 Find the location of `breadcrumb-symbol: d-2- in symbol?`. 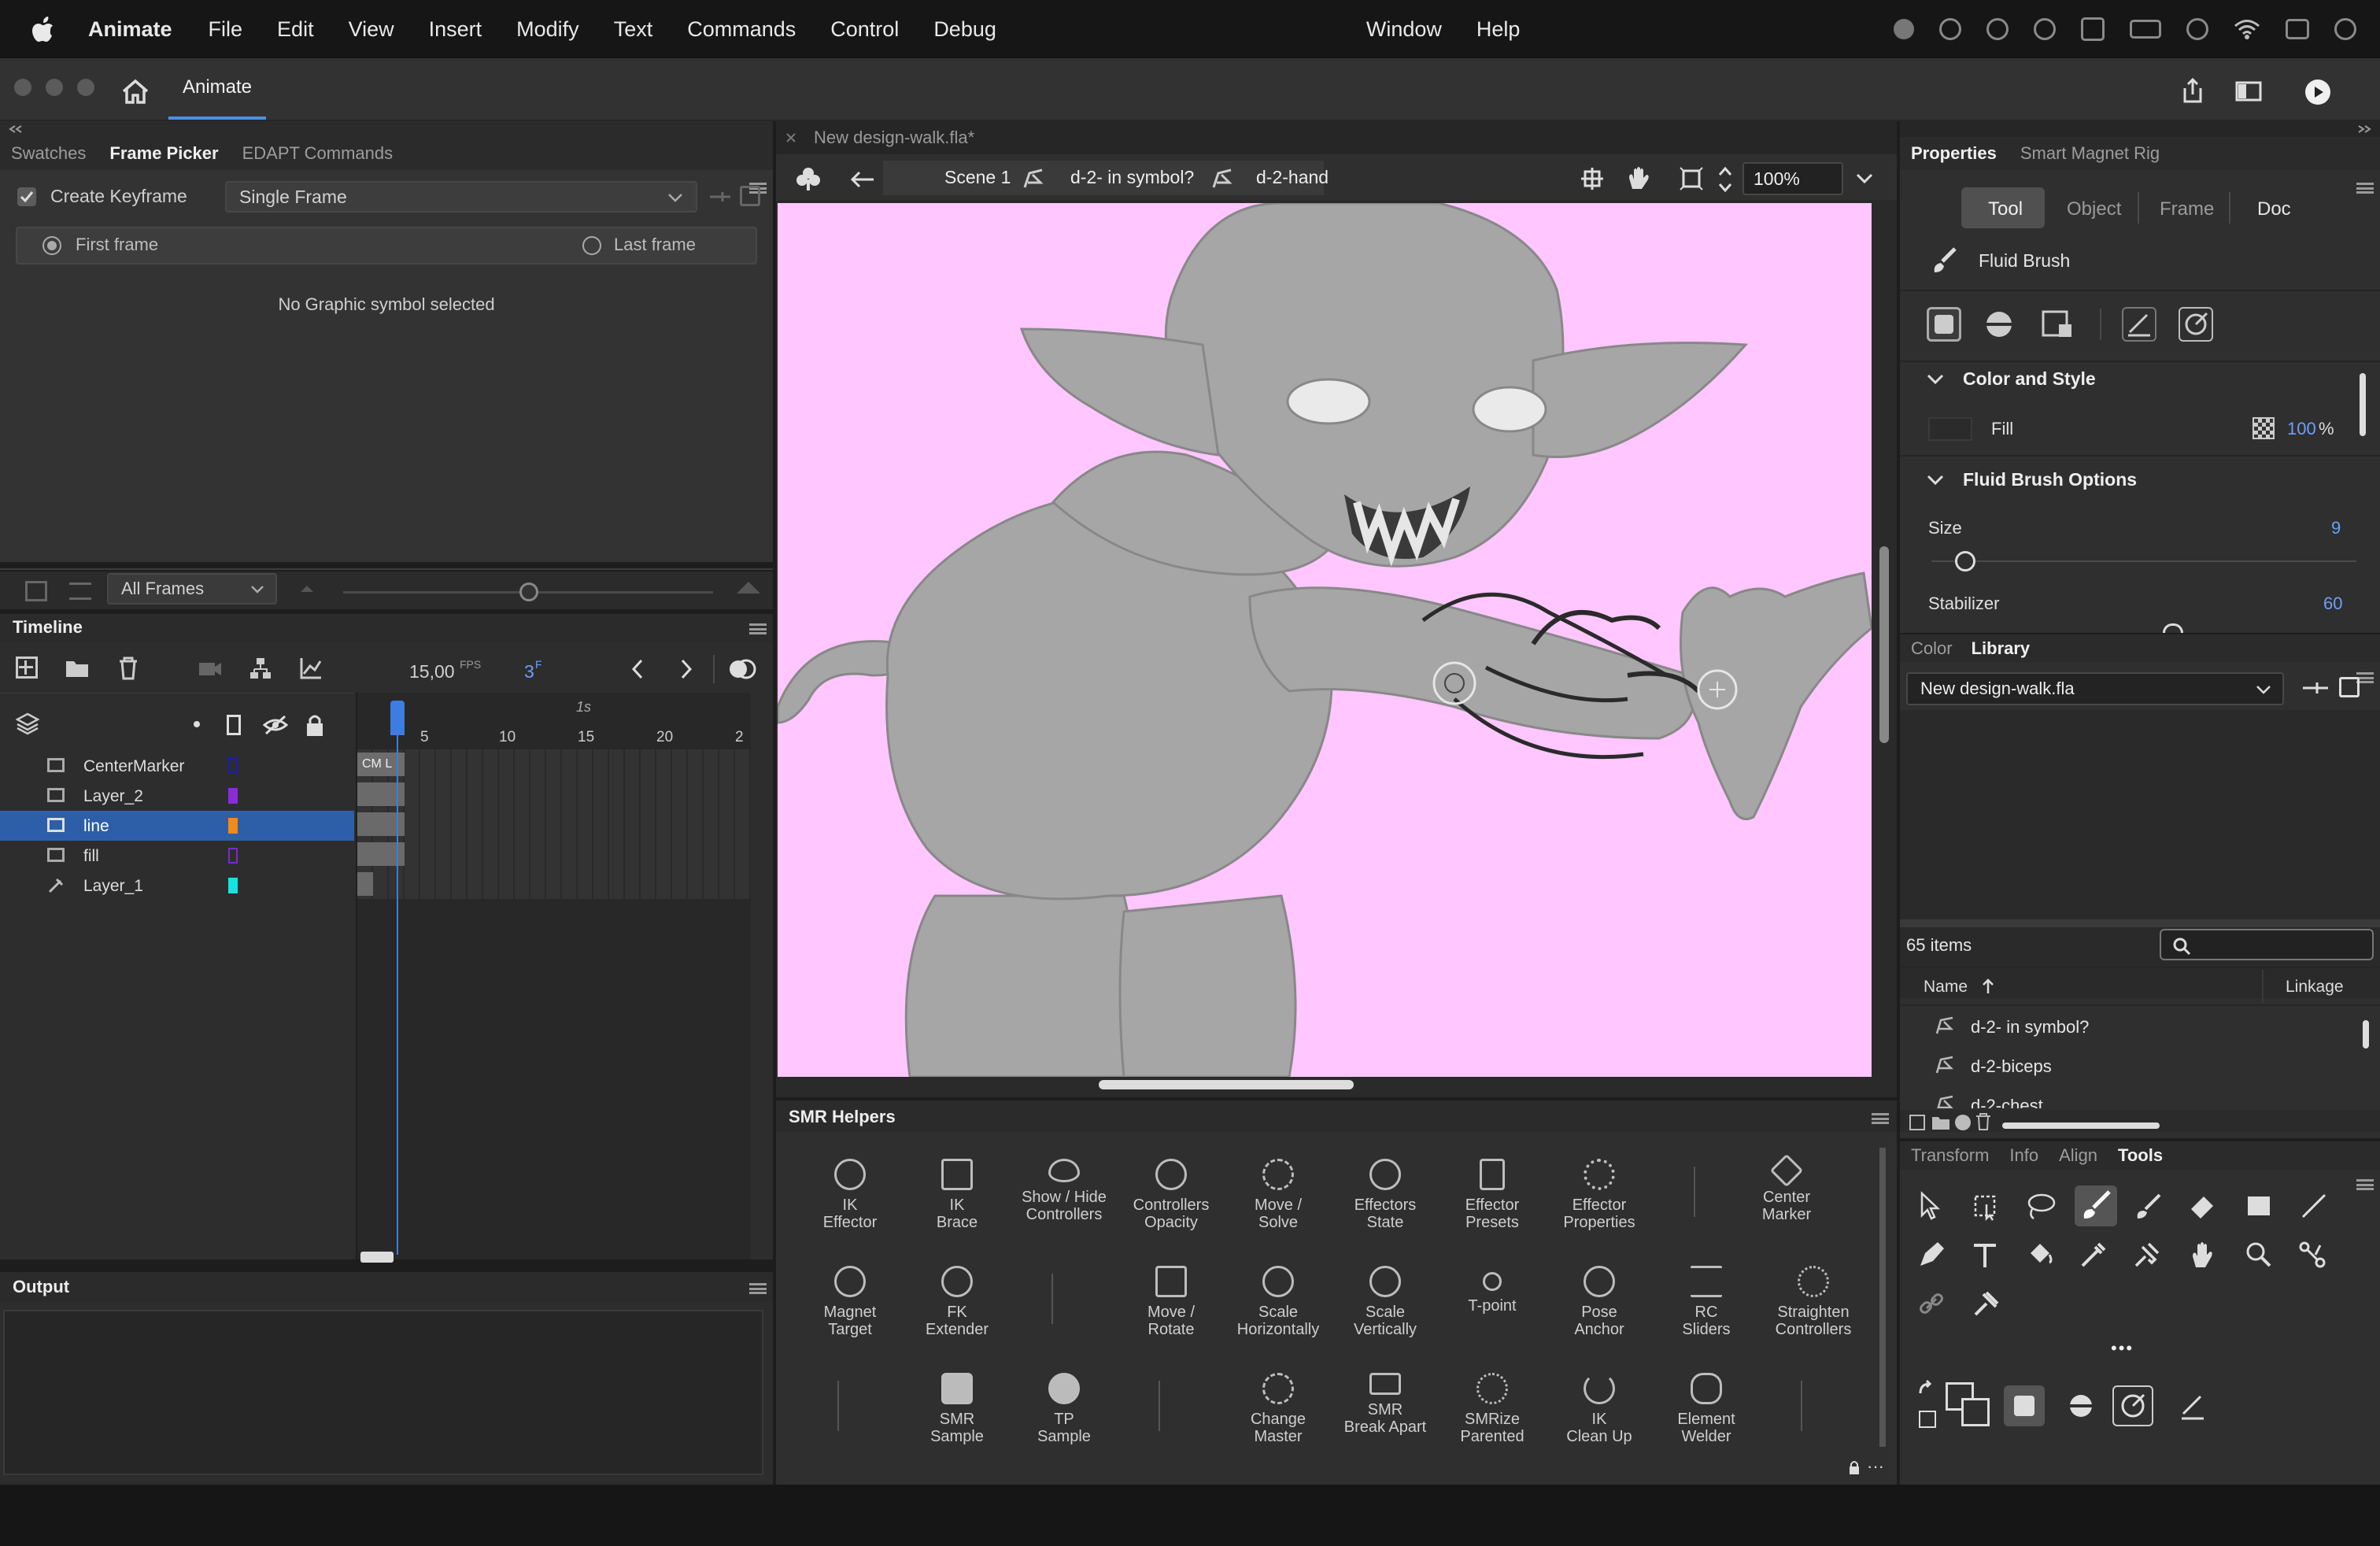

breadcrumb-symbol: d-2- in symbol? is located at coordinates (1132, 178).